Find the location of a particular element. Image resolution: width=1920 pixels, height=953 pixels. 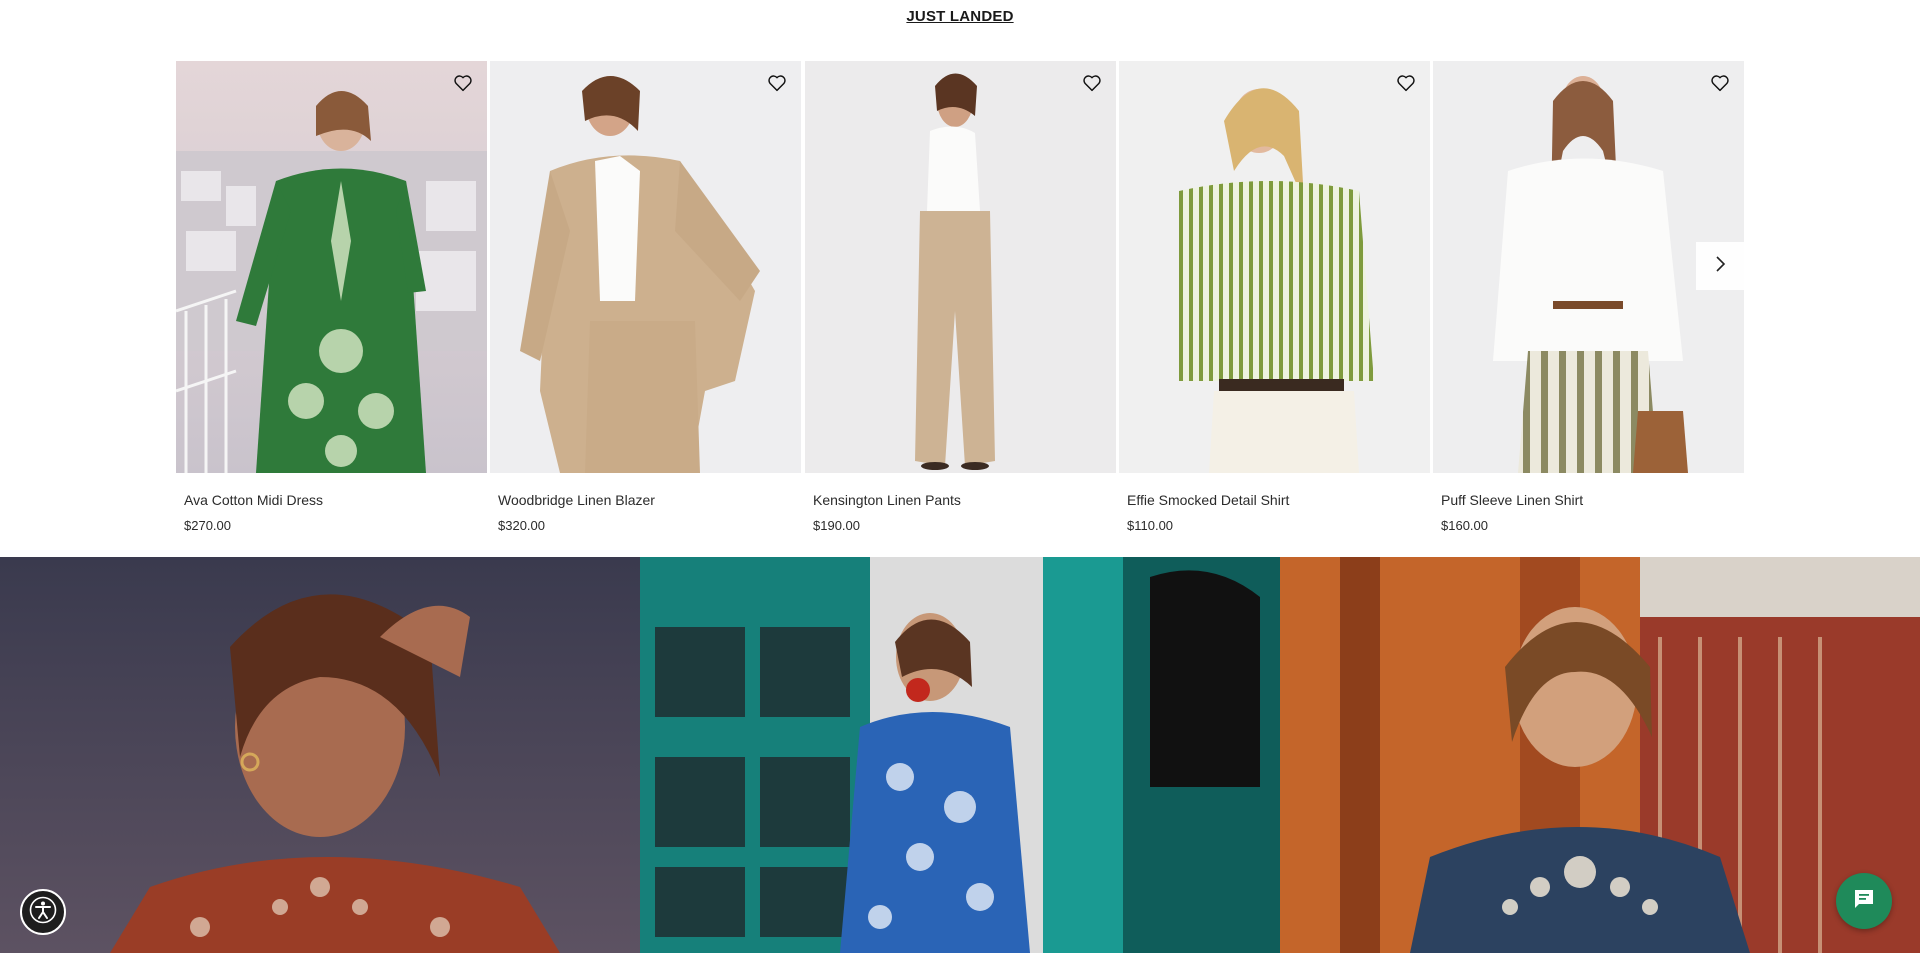

editorial-image-center is located at coordinates (960, 755).